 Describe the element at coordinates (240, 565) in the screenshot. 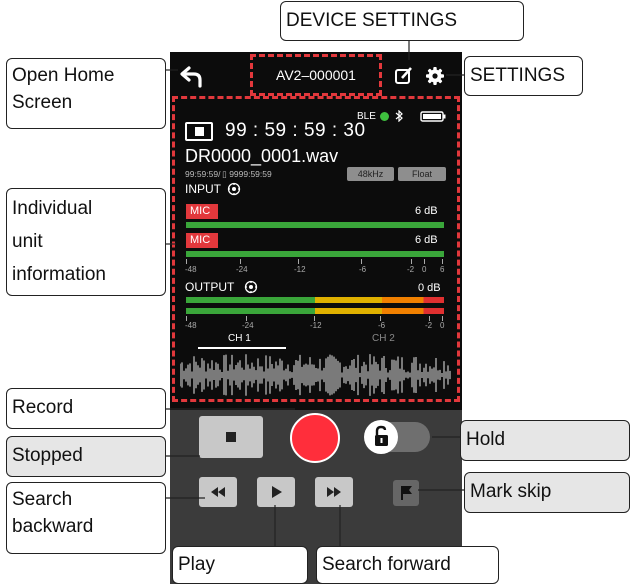

I see `callout-play: Play` at that location.